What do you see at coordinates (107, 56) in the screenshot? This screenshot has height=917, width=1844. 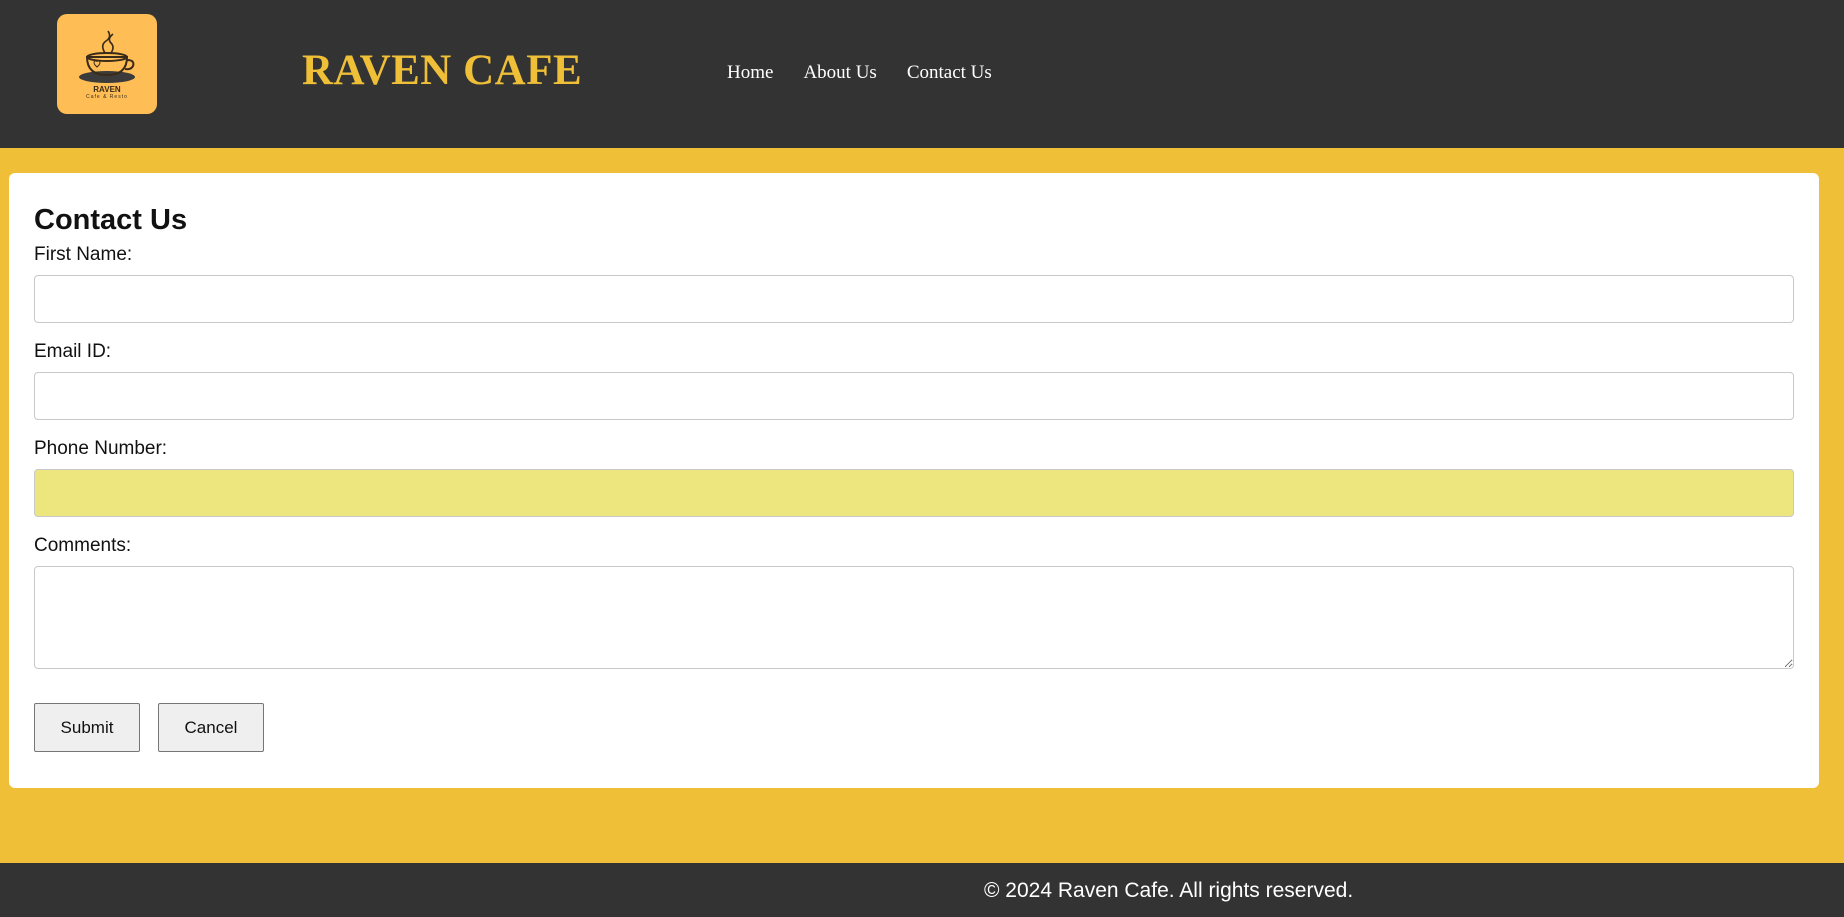 I see `coffee-cup-icon` at bounding box center [107, 56].